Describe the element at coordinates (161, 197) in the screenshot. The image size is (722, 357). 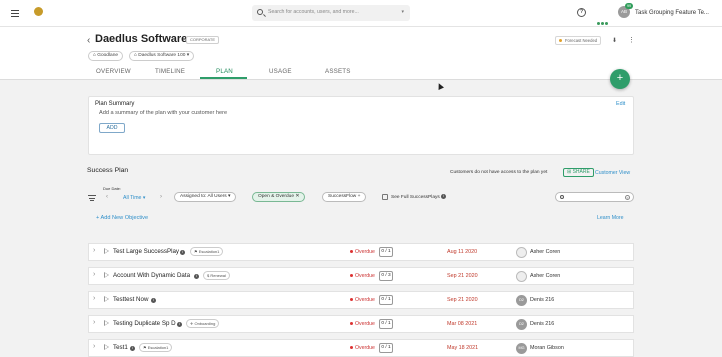
I see `next-period-icon: ›` at that location.